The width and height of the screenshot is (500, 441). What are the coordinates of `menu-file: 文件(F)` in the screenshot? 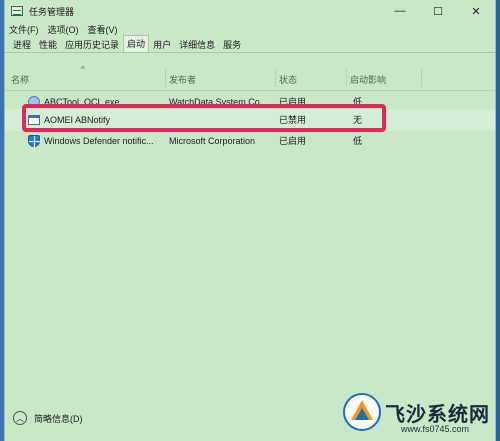 It's located at (24, 29).